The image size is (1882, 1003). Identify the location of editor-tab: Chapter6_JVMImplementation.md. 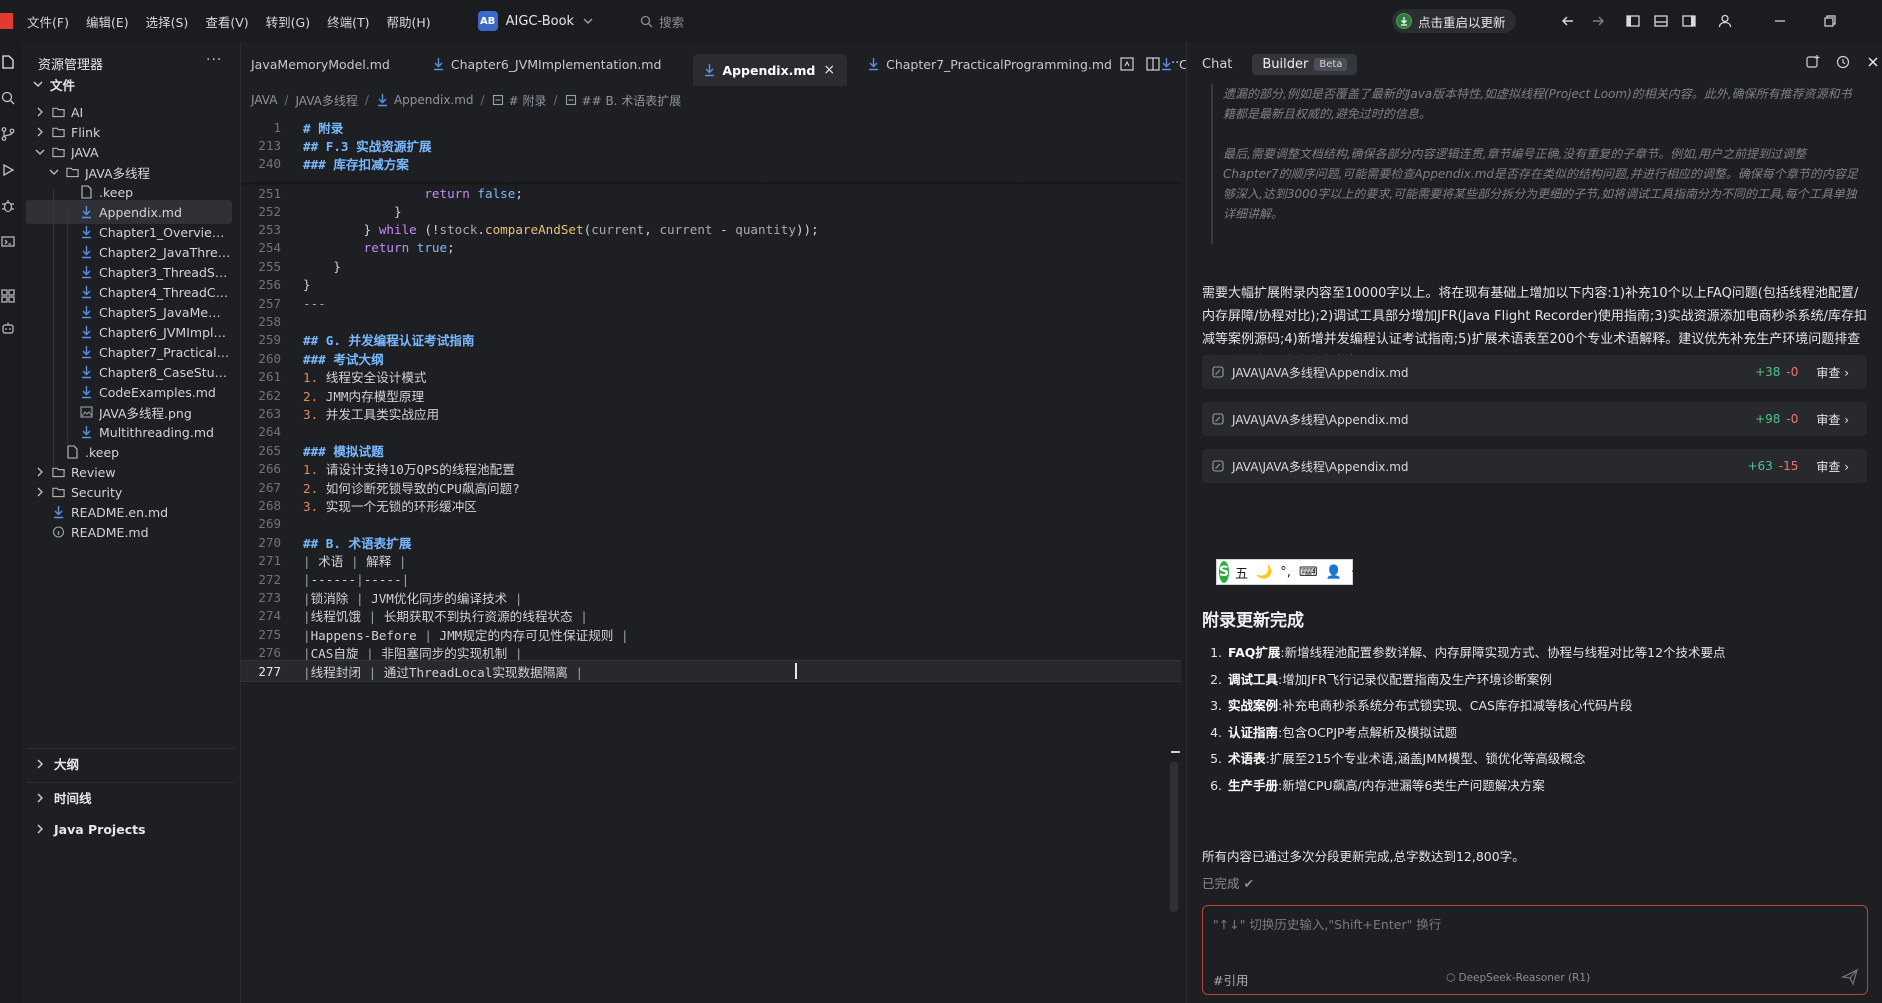
(548, 64).